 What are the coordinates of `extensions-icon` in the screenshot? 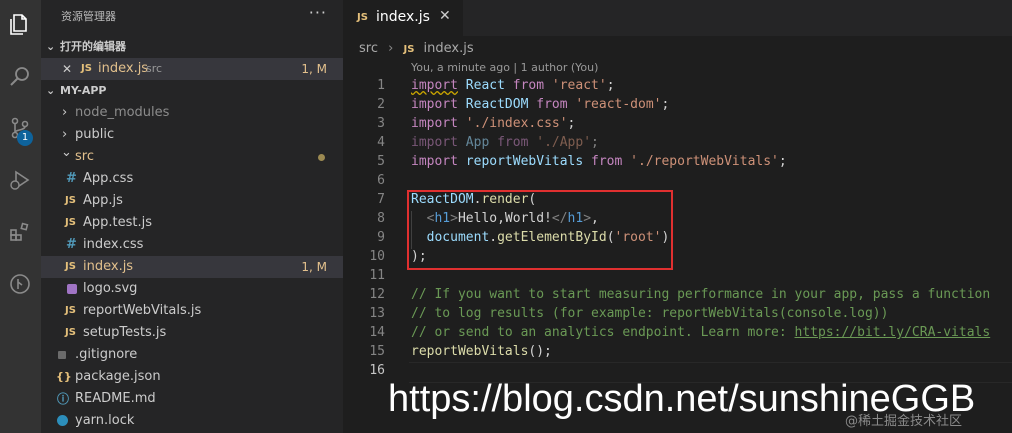 It's located at (20, 232).